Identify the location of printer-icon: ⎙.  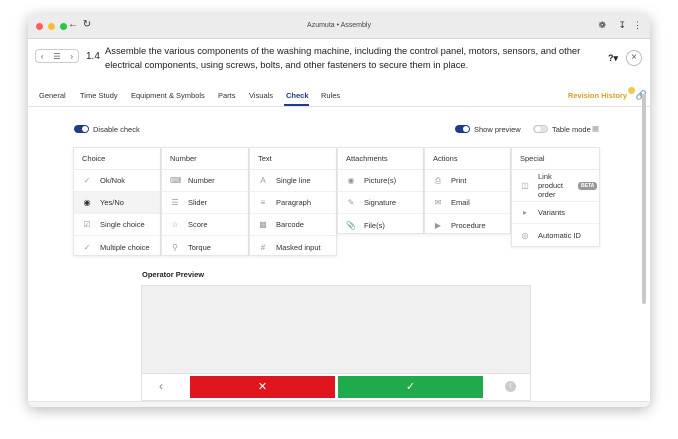
(438, 180).